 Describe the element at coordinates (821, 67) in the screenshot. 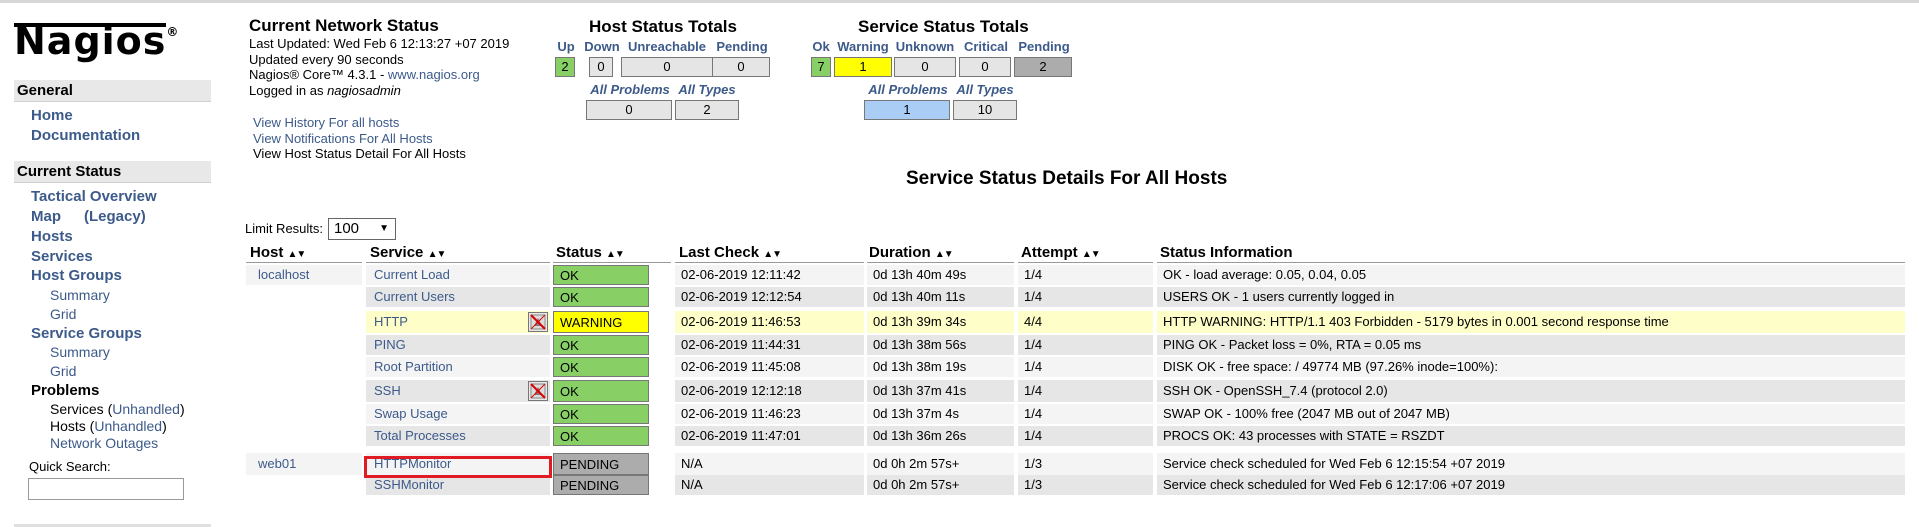

I see `svc-val-ok: 7` at that location.